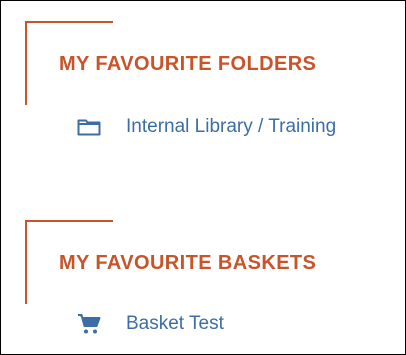 The height and width of the screenshot is (355, 406). What do you see at coordinates (90, 324) in the screenshot?
I see `cart-icon` at bounding box center [90, 324].